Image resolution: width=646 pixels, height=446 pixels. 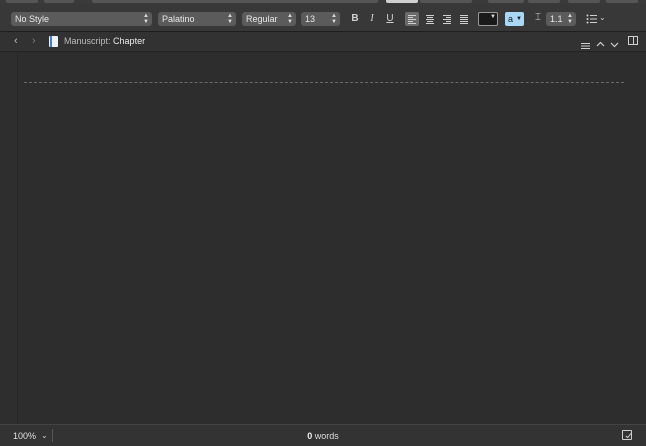 I want to click on weight-select: Regular ▲ ▼, so click(x=269, y=19).